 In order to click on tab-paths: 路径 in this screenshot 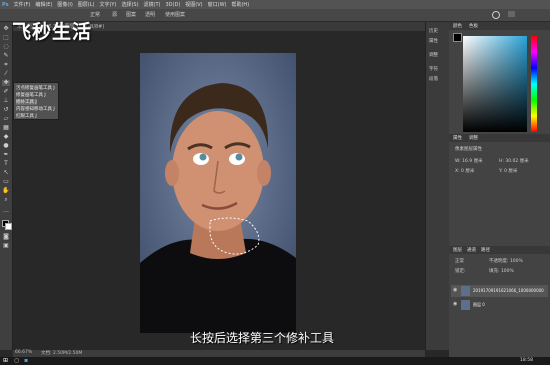, I will do `click(485, 250)`.